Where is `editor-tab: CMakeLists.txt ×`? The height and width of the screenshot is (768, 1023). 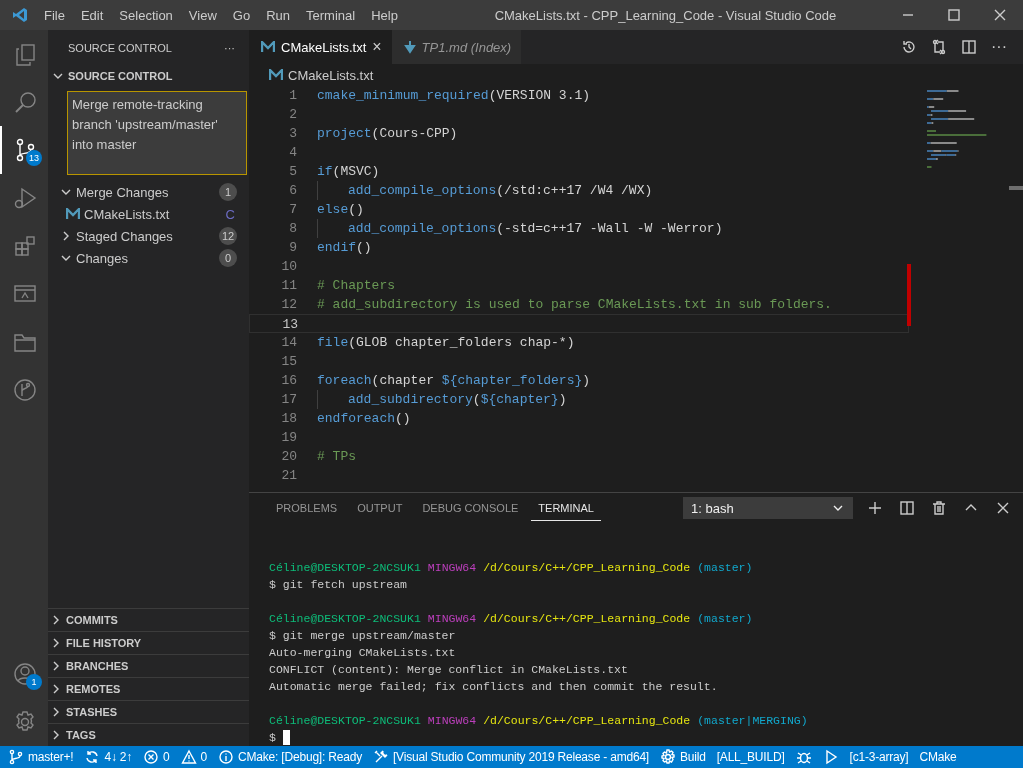
editor-tab: CMakeLists.txt × is located at coordinates (320, 47).